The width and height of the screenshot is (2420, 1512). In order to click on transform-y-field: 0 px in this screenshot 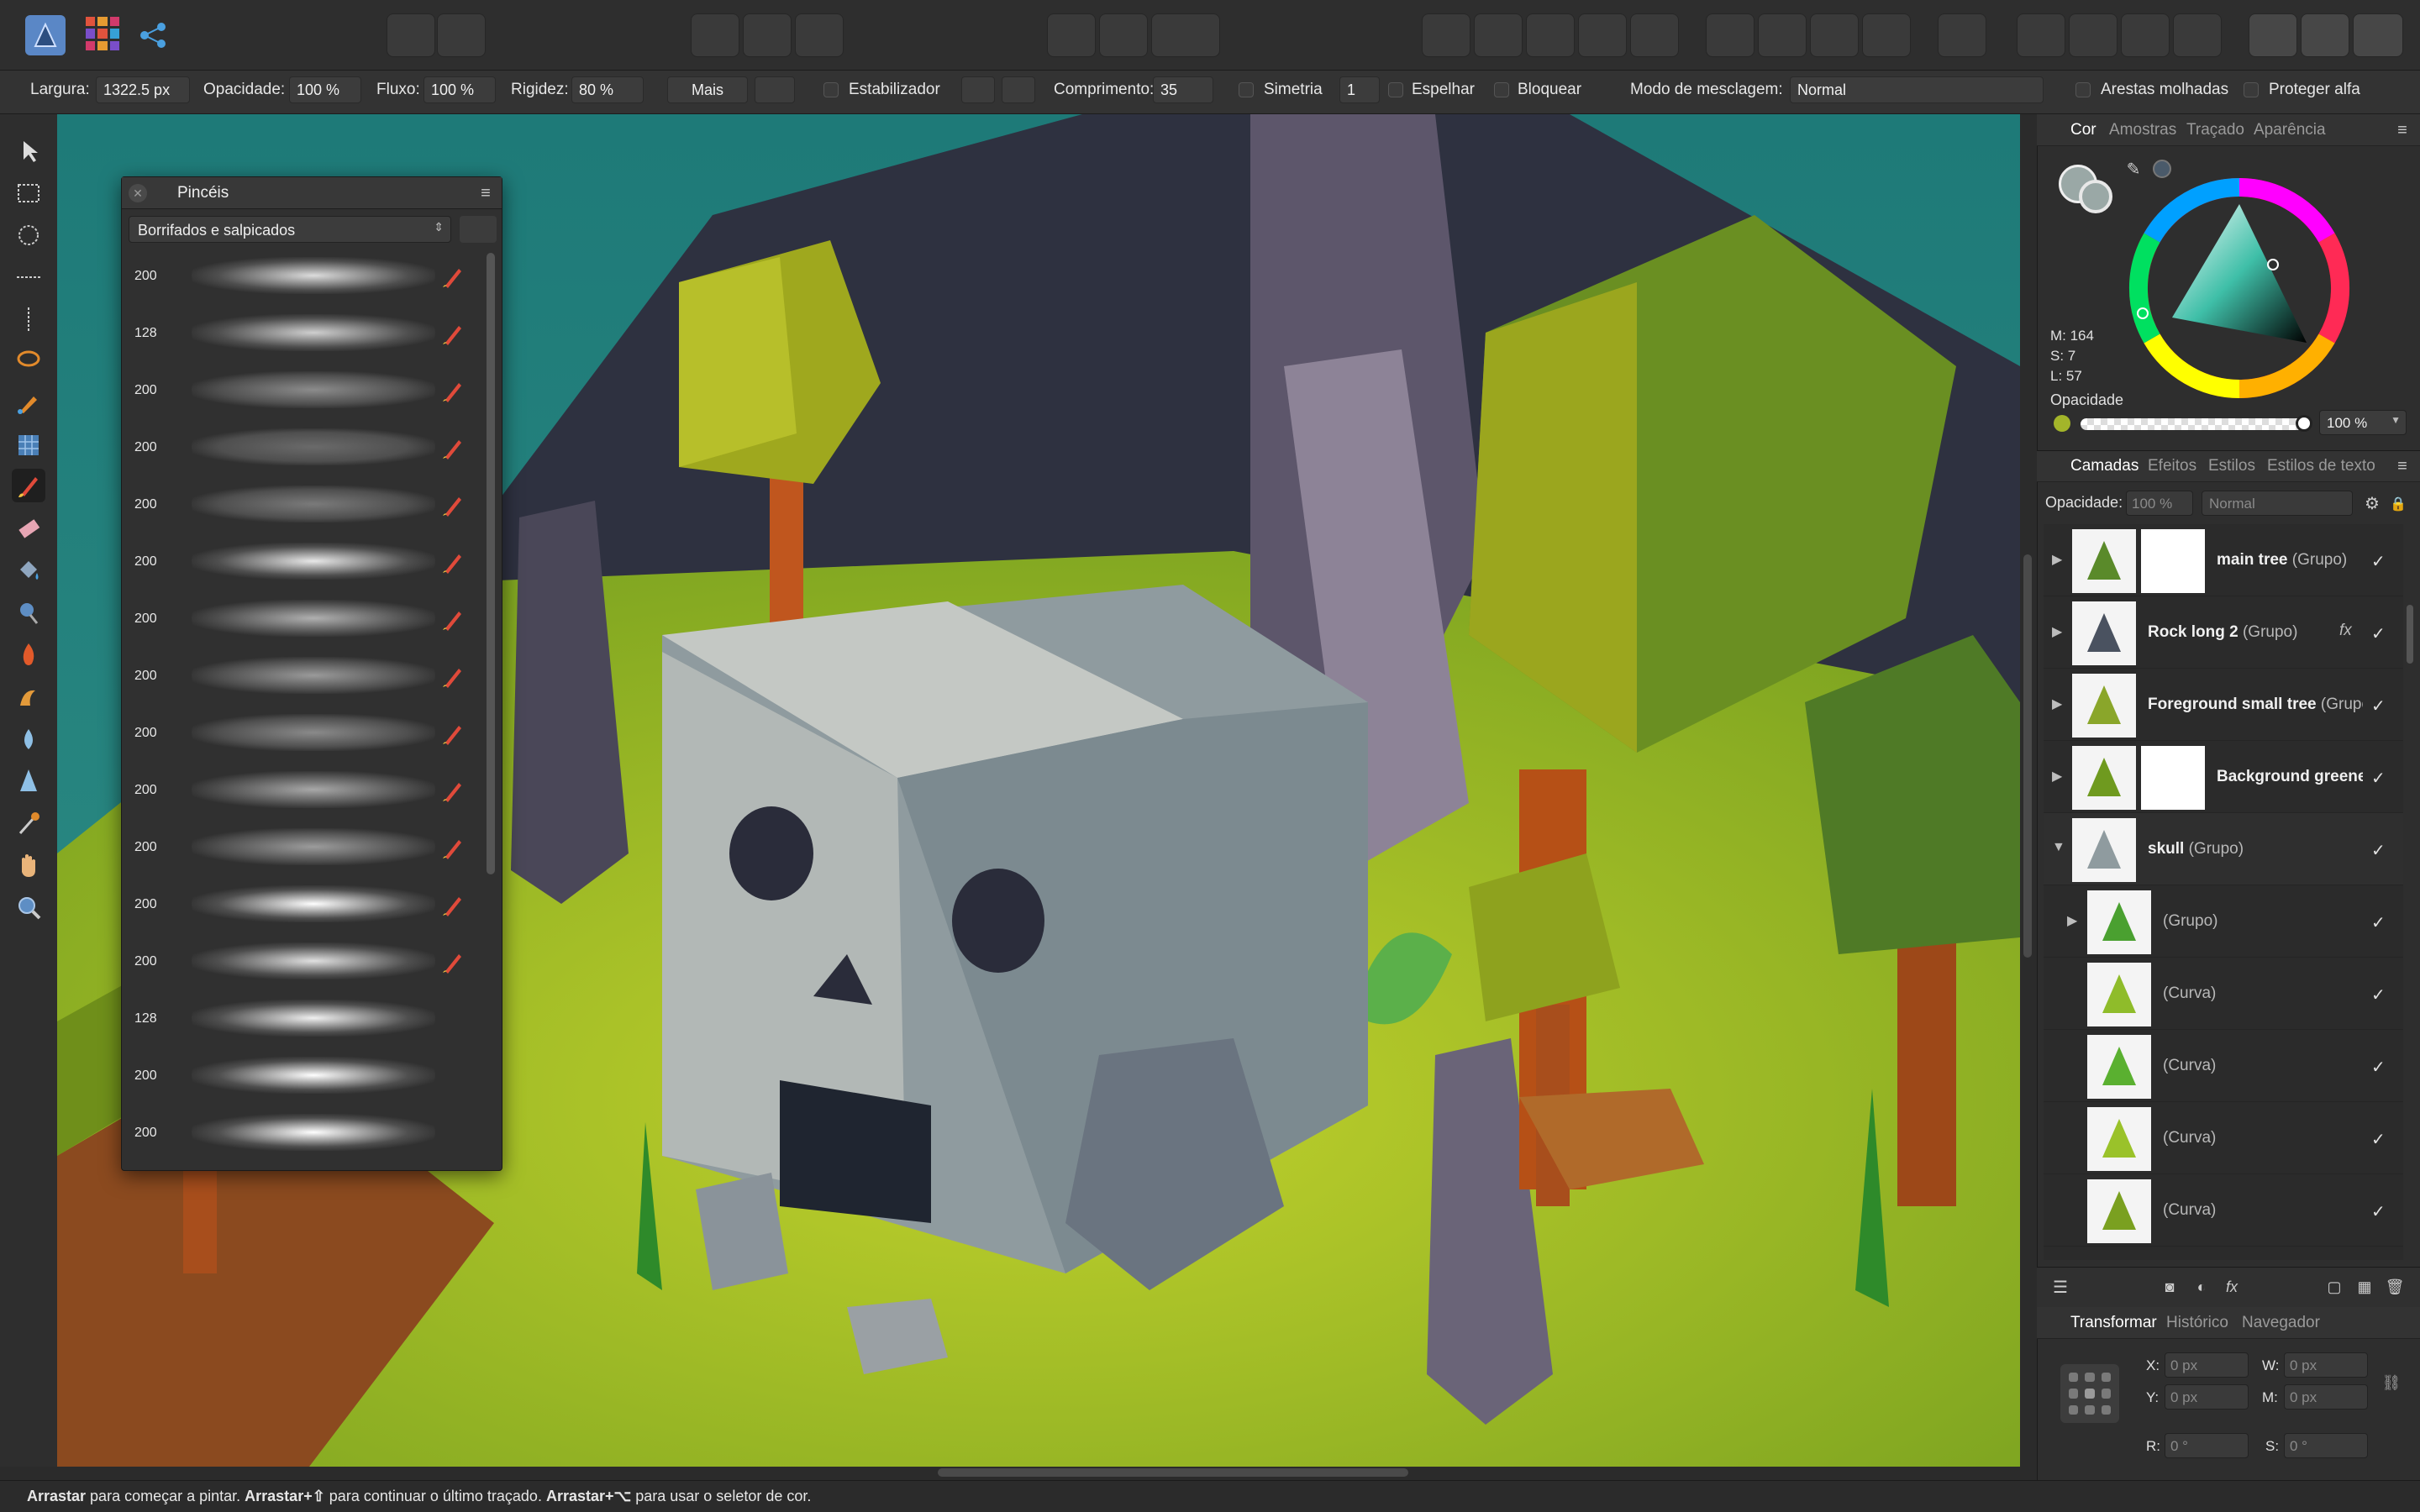, I will do `click(2207, 1397)`.